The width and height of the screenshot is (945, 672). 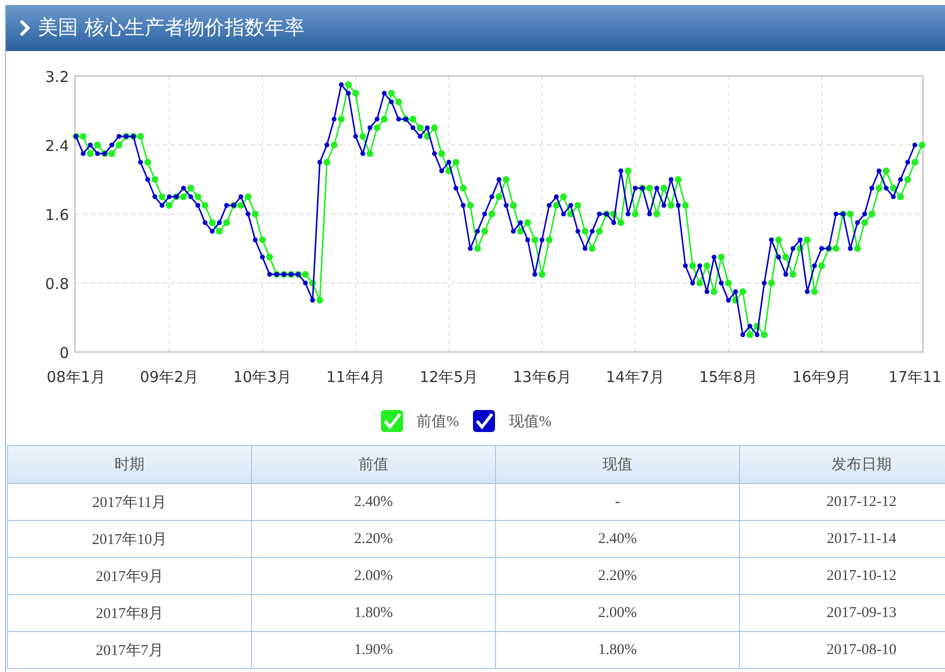 What do you see at coordinates (130, 539) in the screenshot?
I see `table-cell: 2017年10月` at bounding box center [130, 539].